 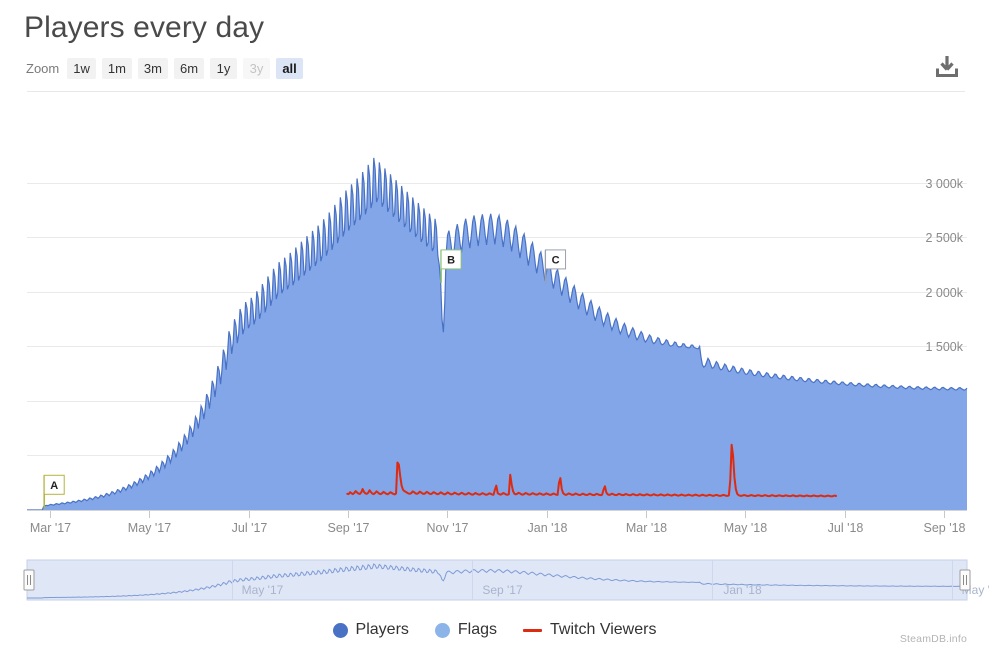 What do you see at coordinates (494, 580) in the screenshot?
I see `range-navigator: May '17Sep '17Jan '18May '18` at bounding box center [494, 580].